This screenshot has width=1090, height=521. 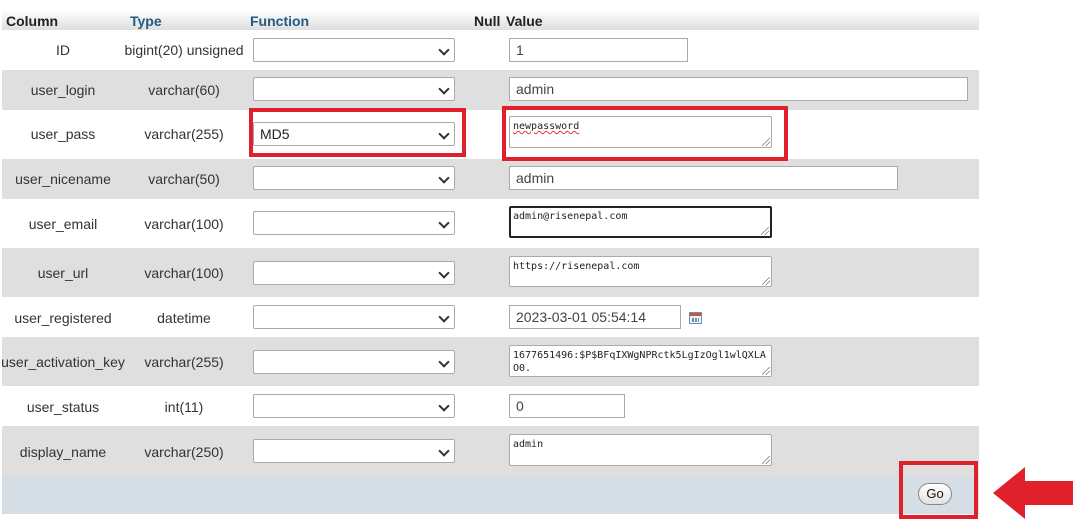 What do you see at coordinates (63, 224) in the screenshot?
I see `column-name: user_email` at bounding box center [63, 224].